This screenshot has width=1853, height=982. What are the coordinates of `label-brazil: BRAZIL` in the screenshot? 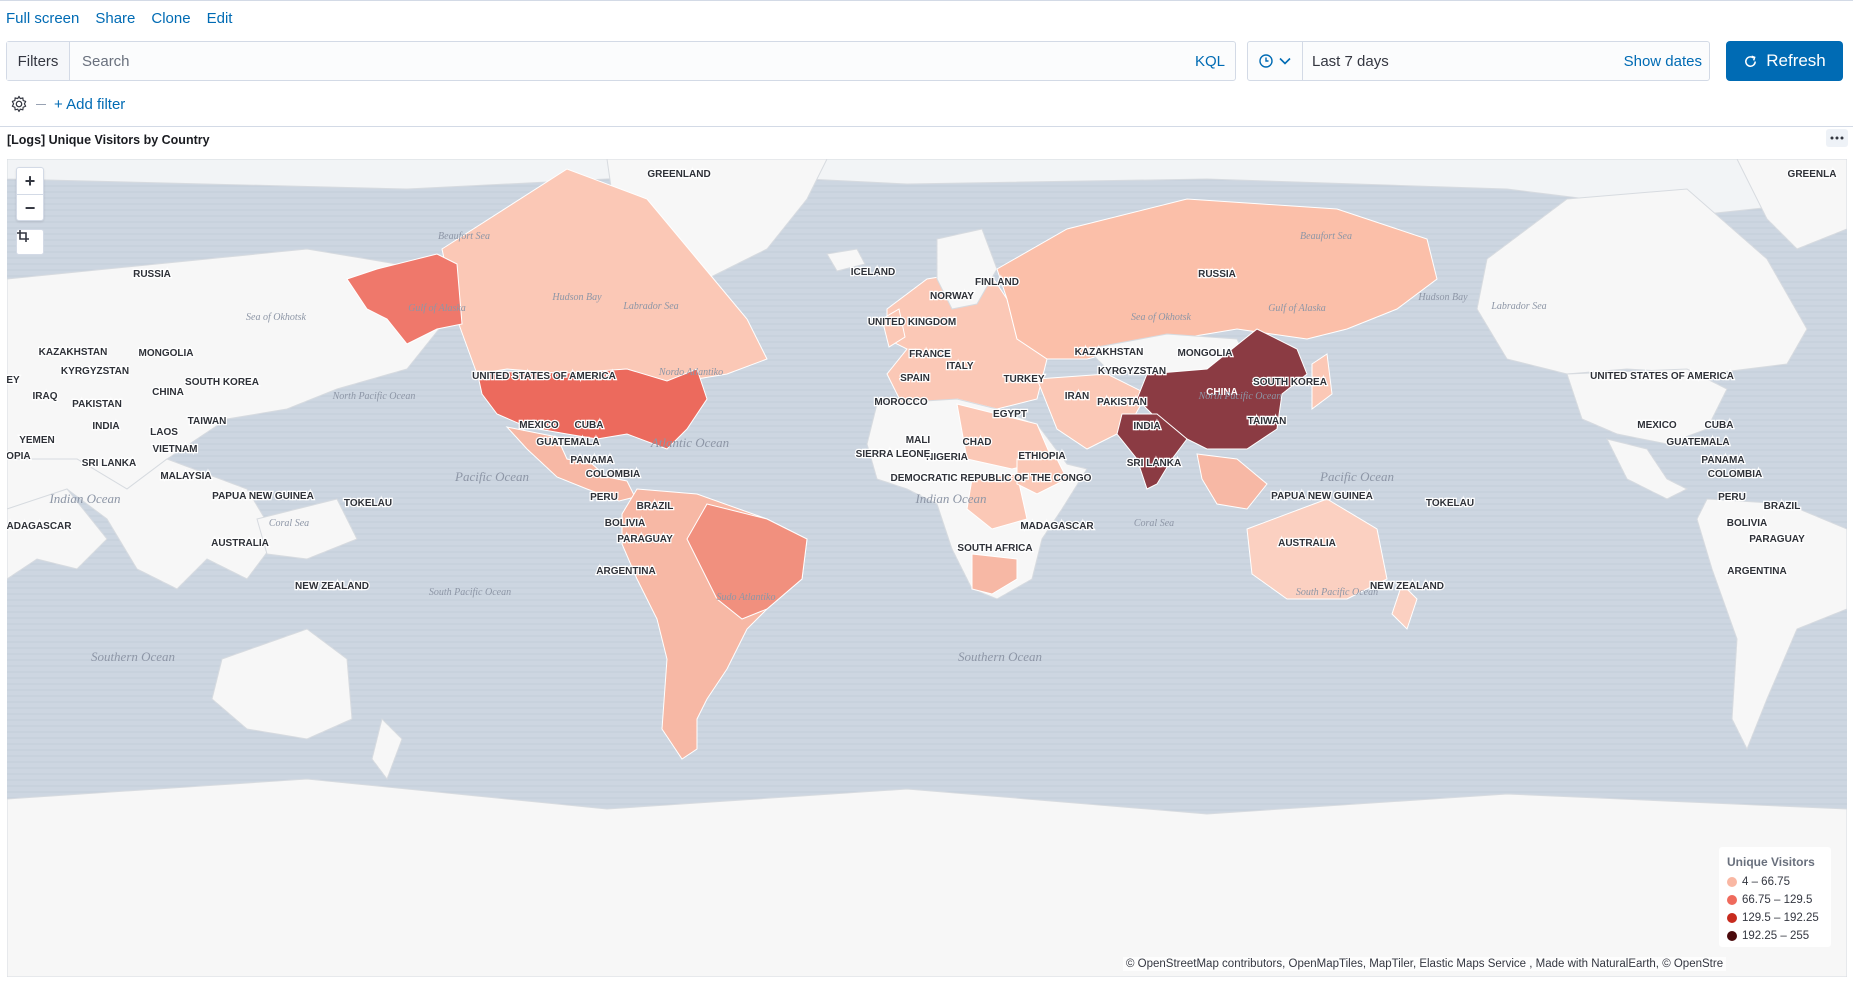 It's located at (655, 506).